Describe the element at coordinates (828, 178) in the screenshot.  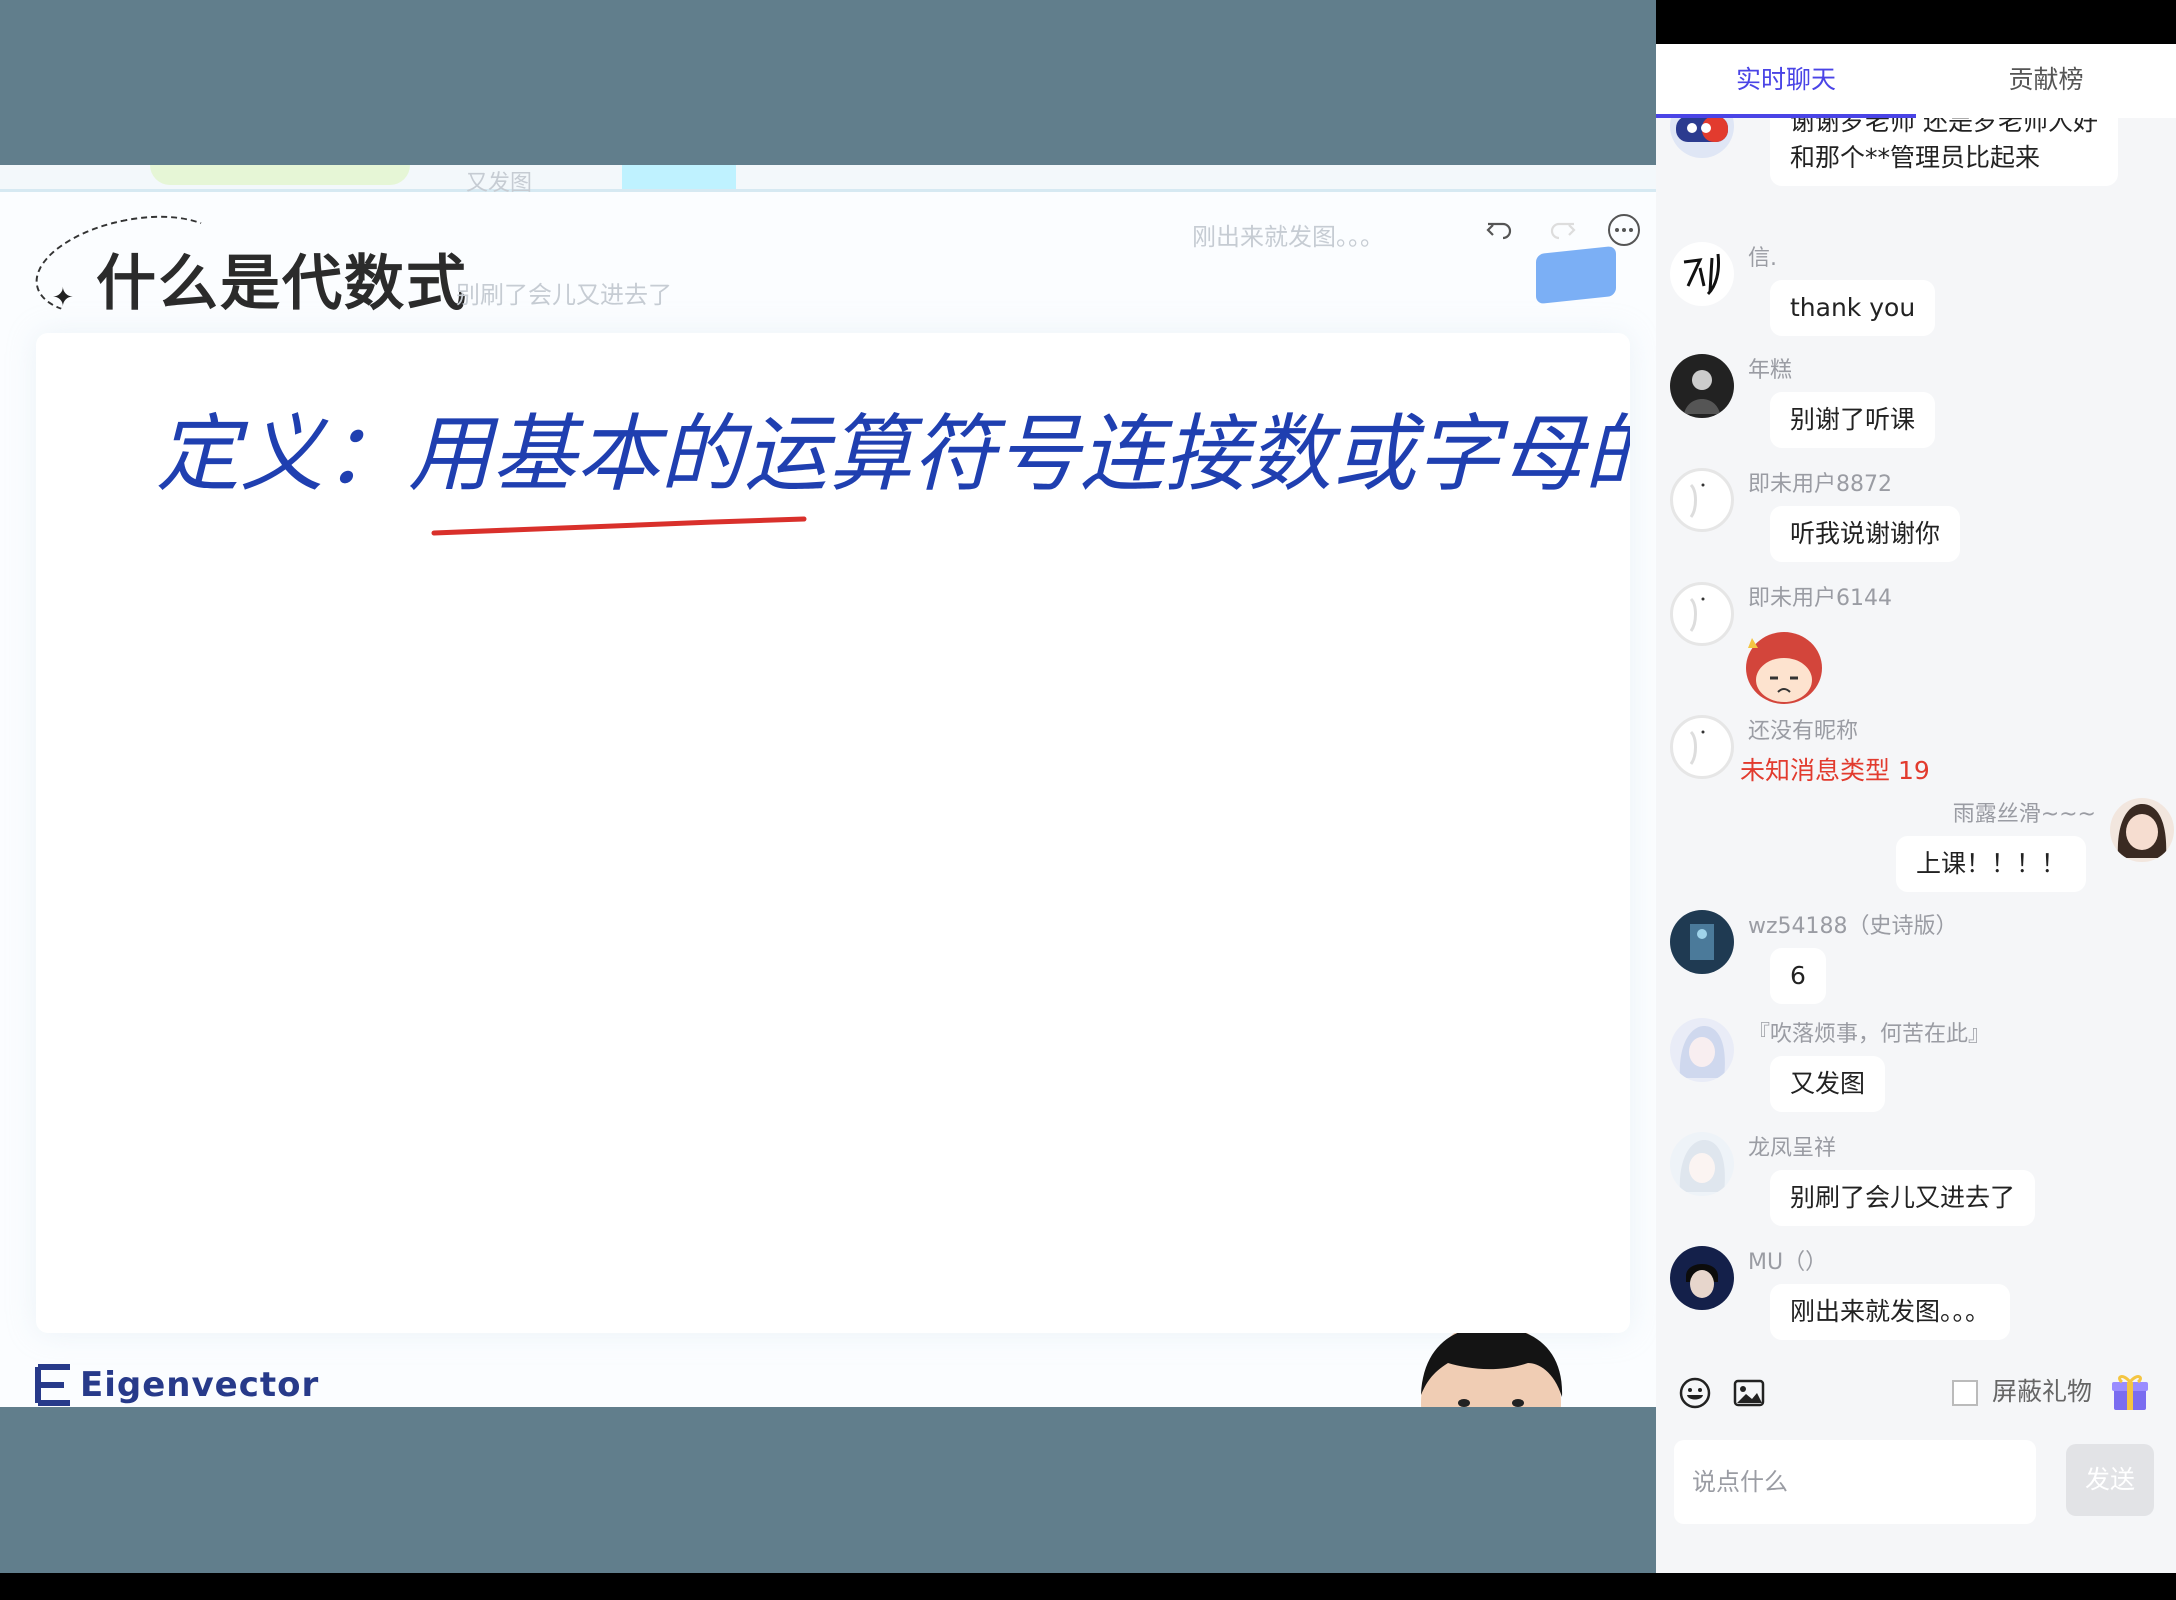
I see `slide-top-strip` at that location.